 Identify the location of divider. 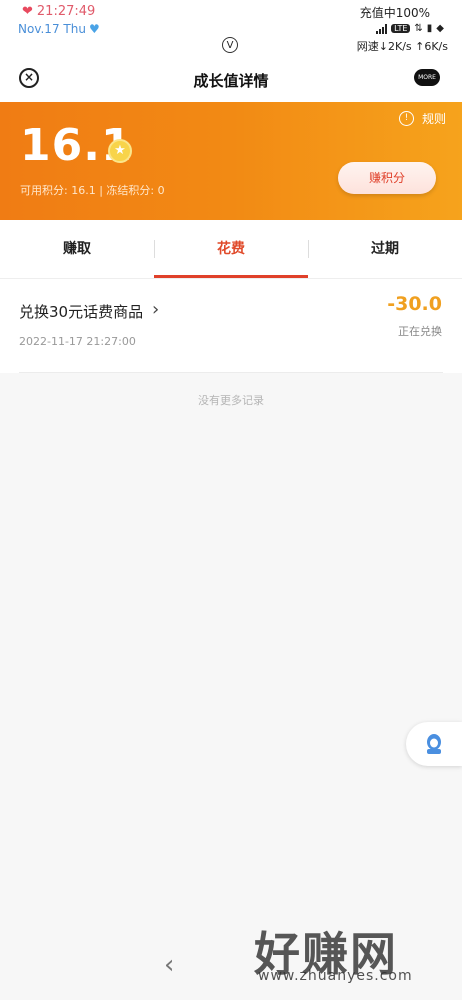
(231, 372).